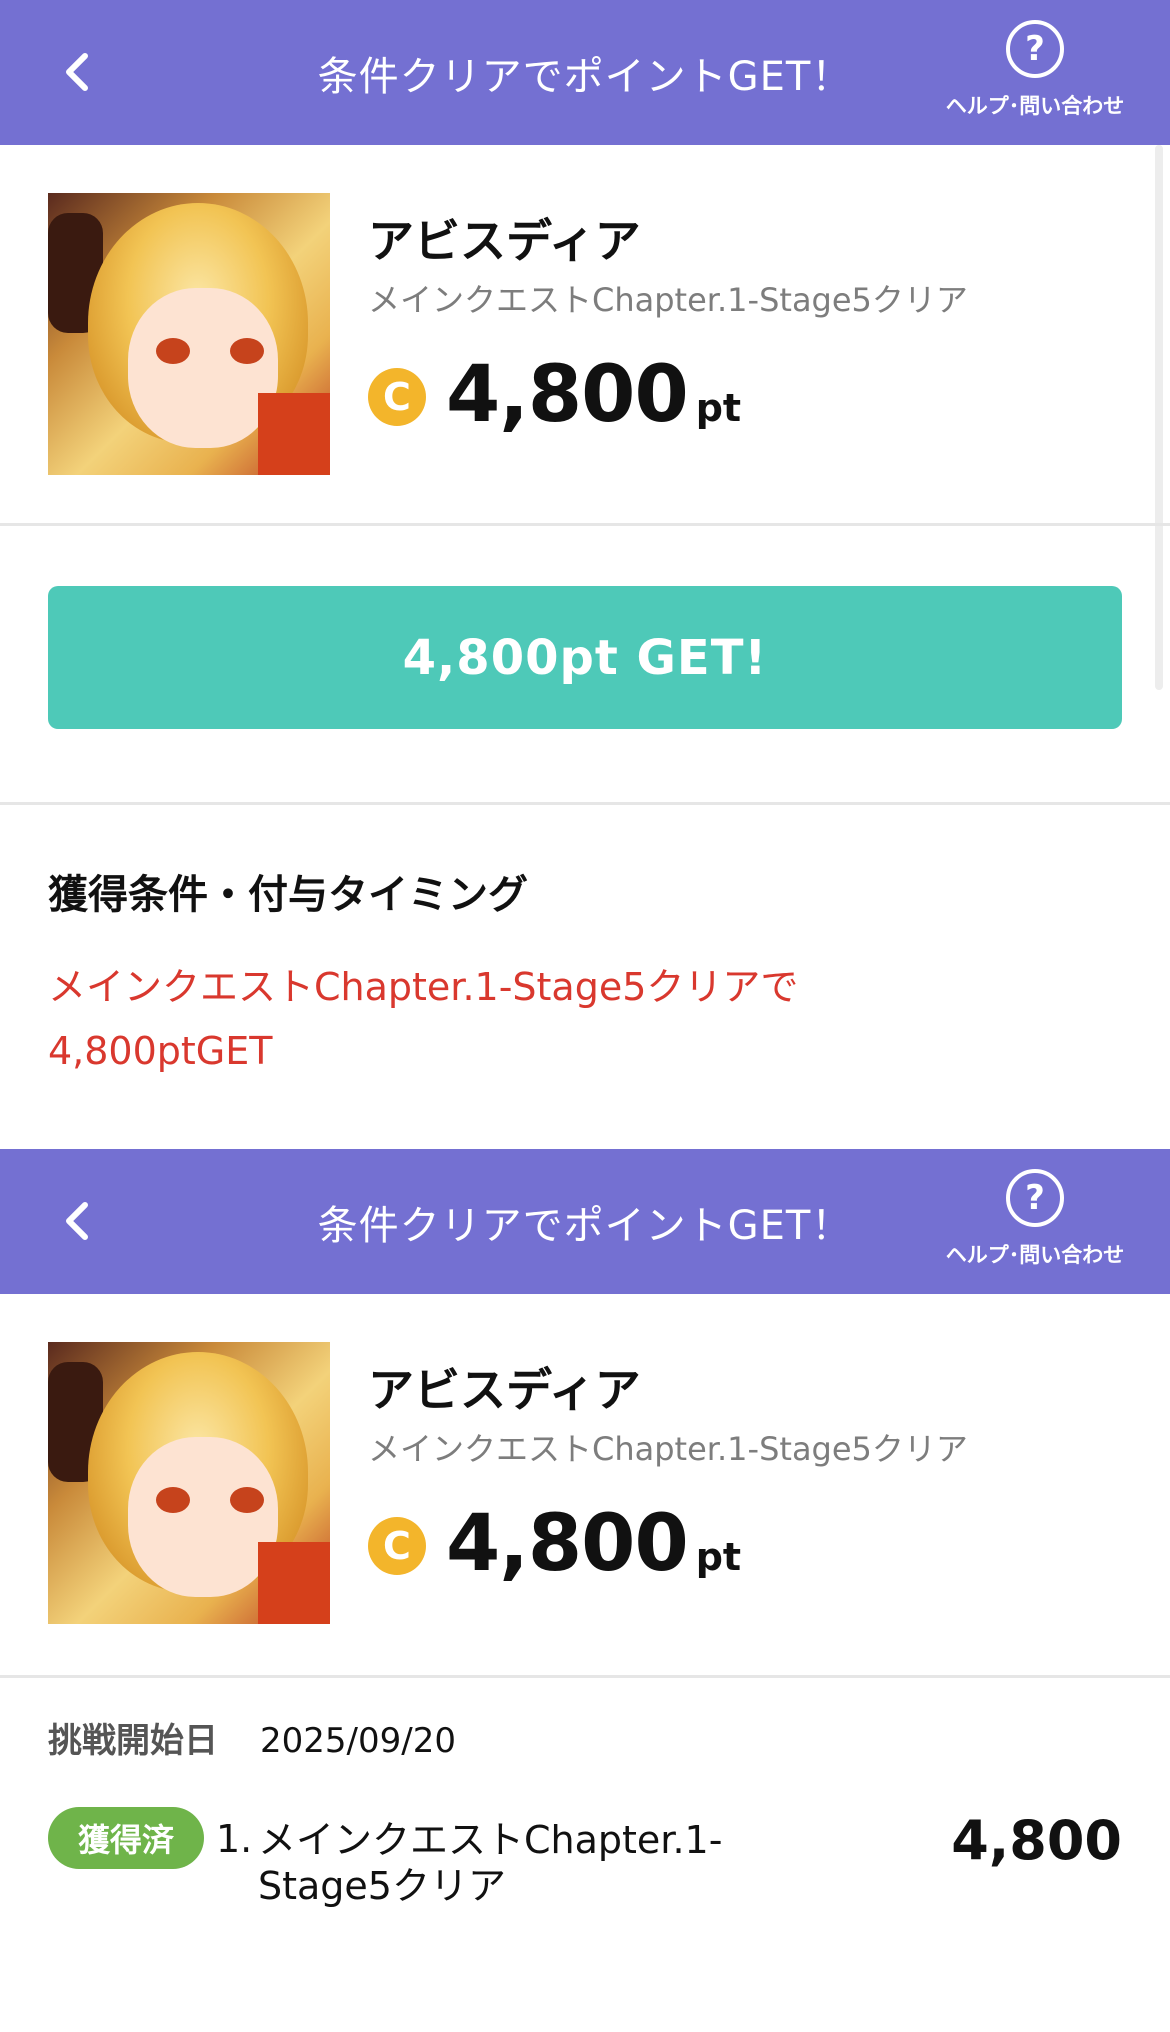 Image resolution: width=1170 pixels, height=2032 pixels. What do you see at coordinates (490, 1863) in the screenshot?
I see `step-condition: メインクエストChapter.1-Stage5クリア` at bounding box center [490, 1863].